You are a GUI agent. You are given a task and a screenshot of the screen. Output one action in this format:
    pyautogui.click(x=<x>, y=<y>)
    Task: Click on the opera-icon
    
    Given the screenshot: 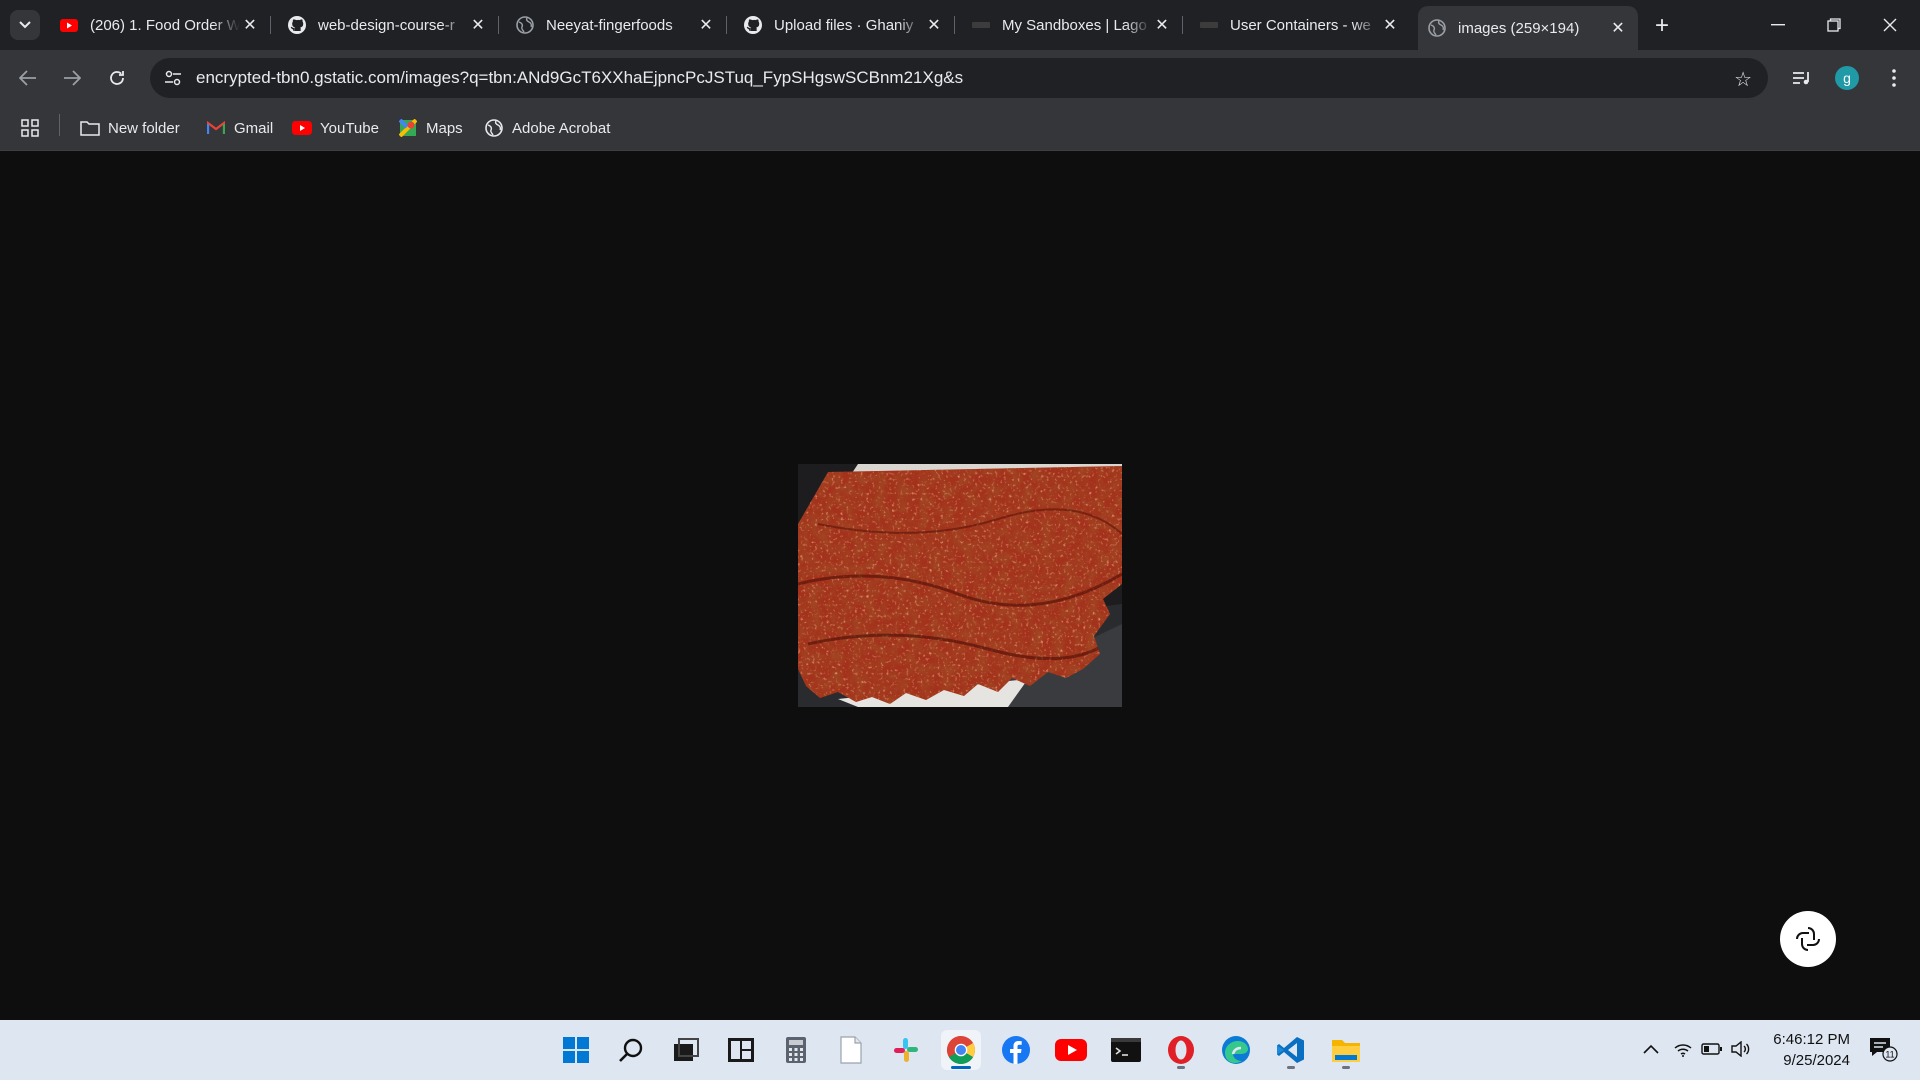 What is the action you would take?
    pyautogui.click(x=1181, y=1050)
    